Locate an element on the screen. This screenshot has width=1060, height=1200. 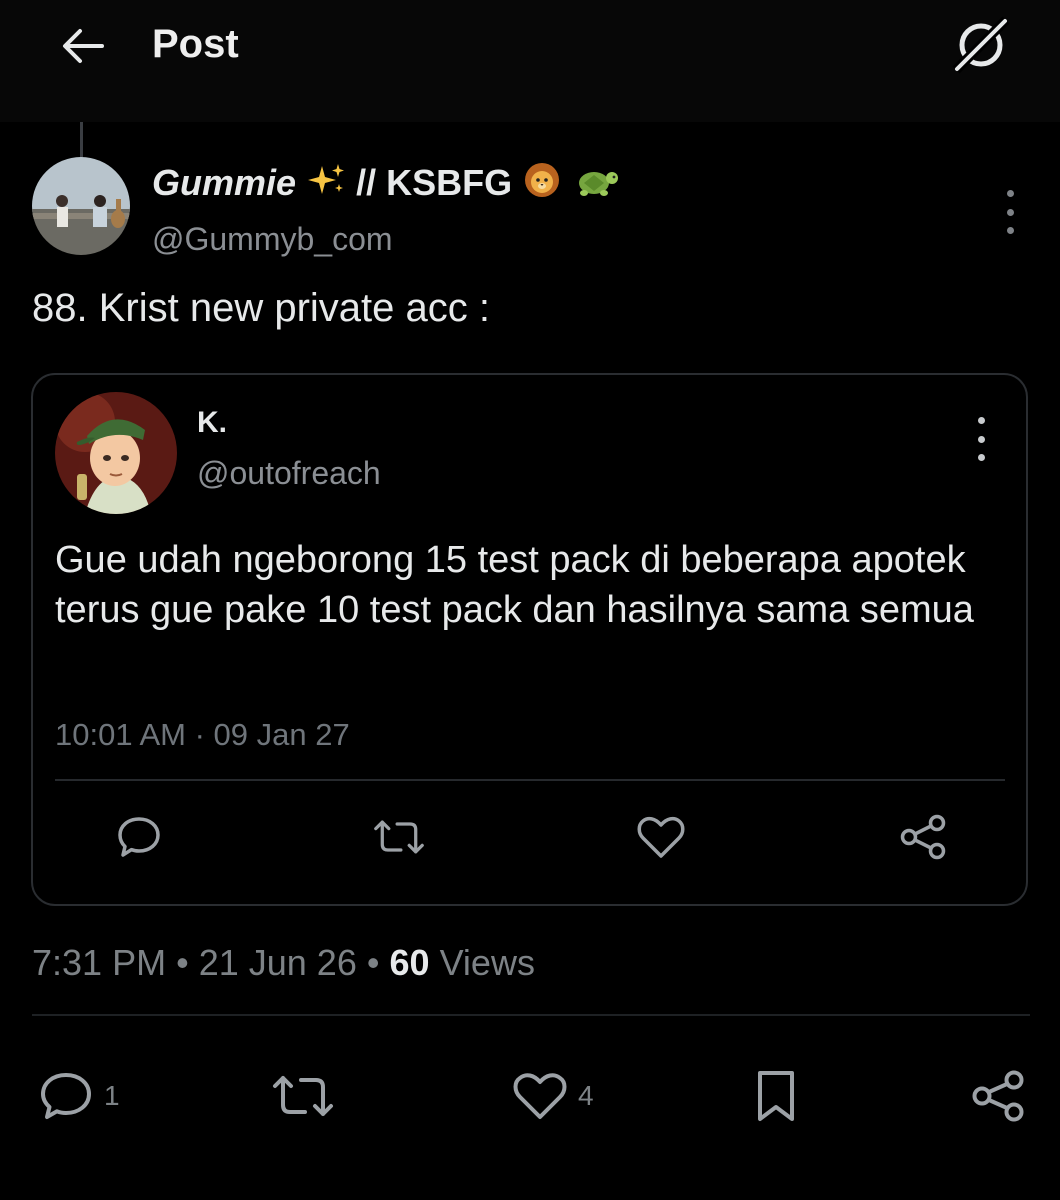
bookmark-button is located at coordinates (776, 1096).